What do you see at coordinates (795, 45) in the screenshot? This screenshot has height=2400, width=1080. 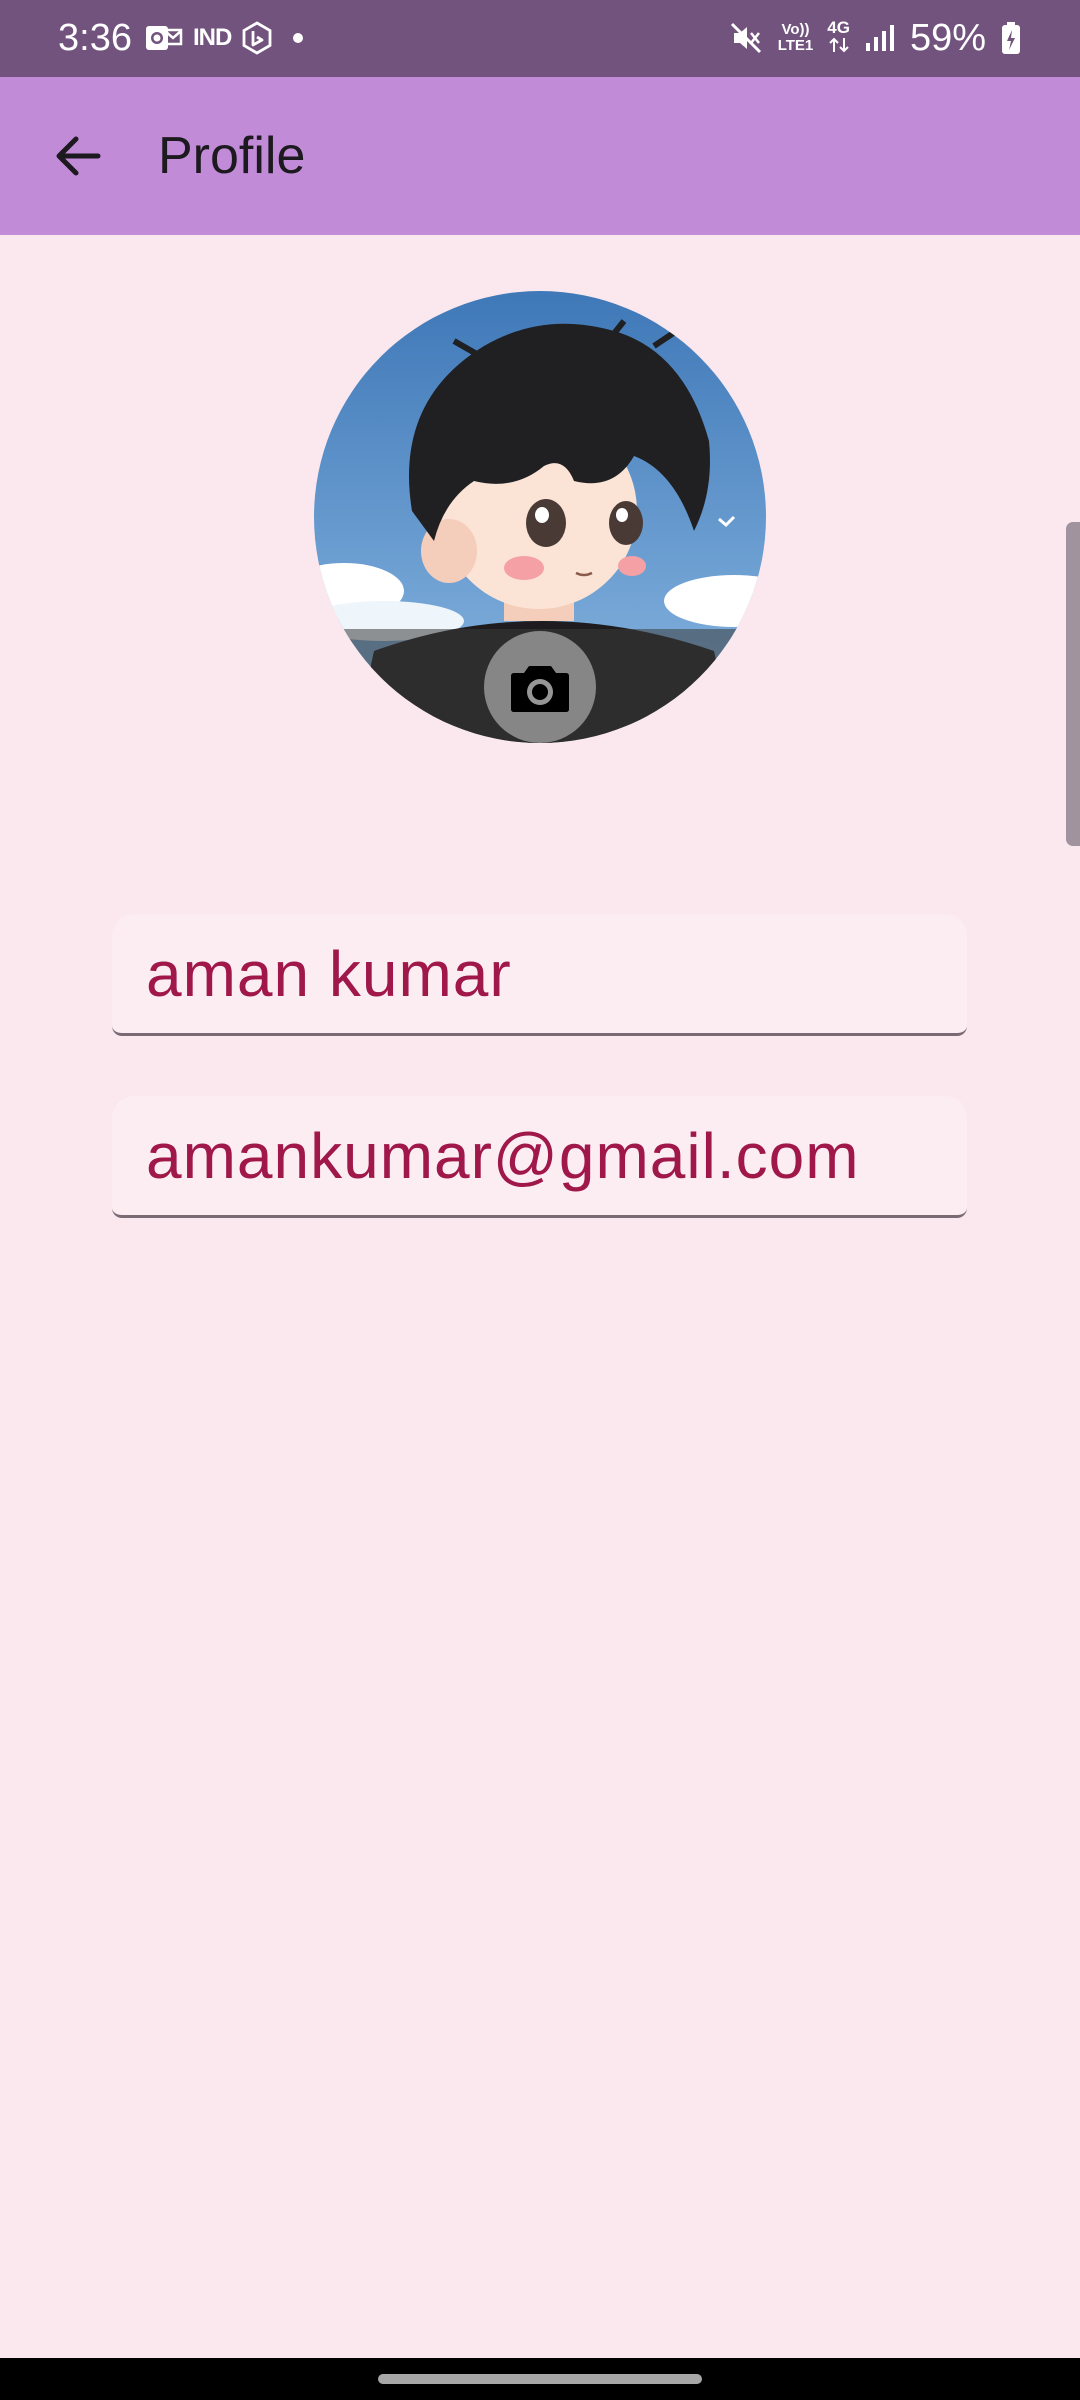 I see `lte-label: LTE1` at bounding box center [795, 45].